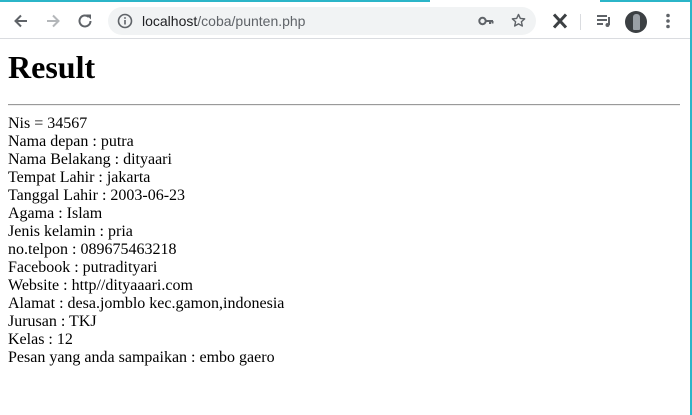 The height and width of the screenshot is (415, 692). I want to click on divider, so click(344, 105).